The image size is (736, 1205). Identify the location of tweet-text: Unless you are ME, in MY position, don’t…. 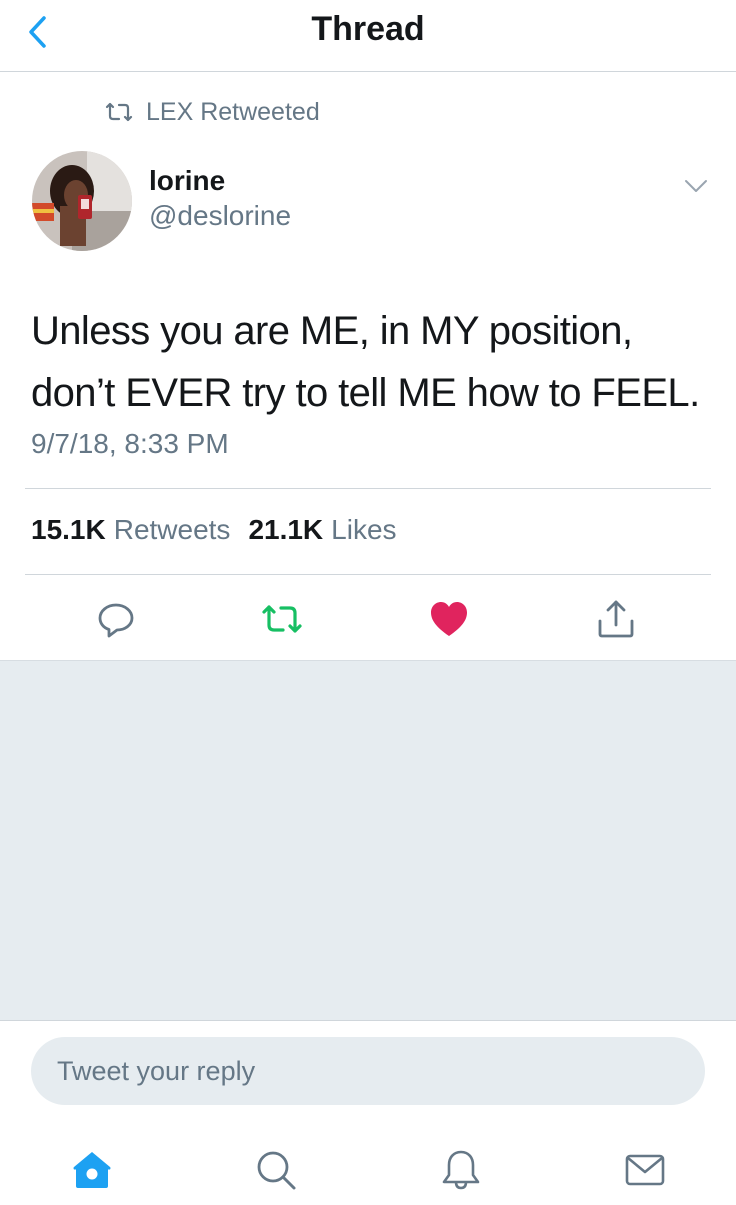
(365, 362).